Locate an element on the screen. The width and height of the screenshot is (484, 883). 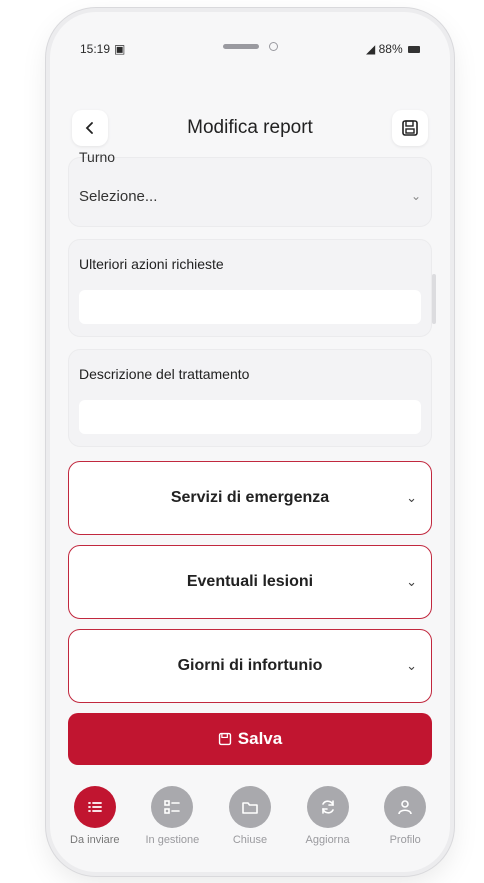
tab-label: In gestione is located at coordinates (172, 840).